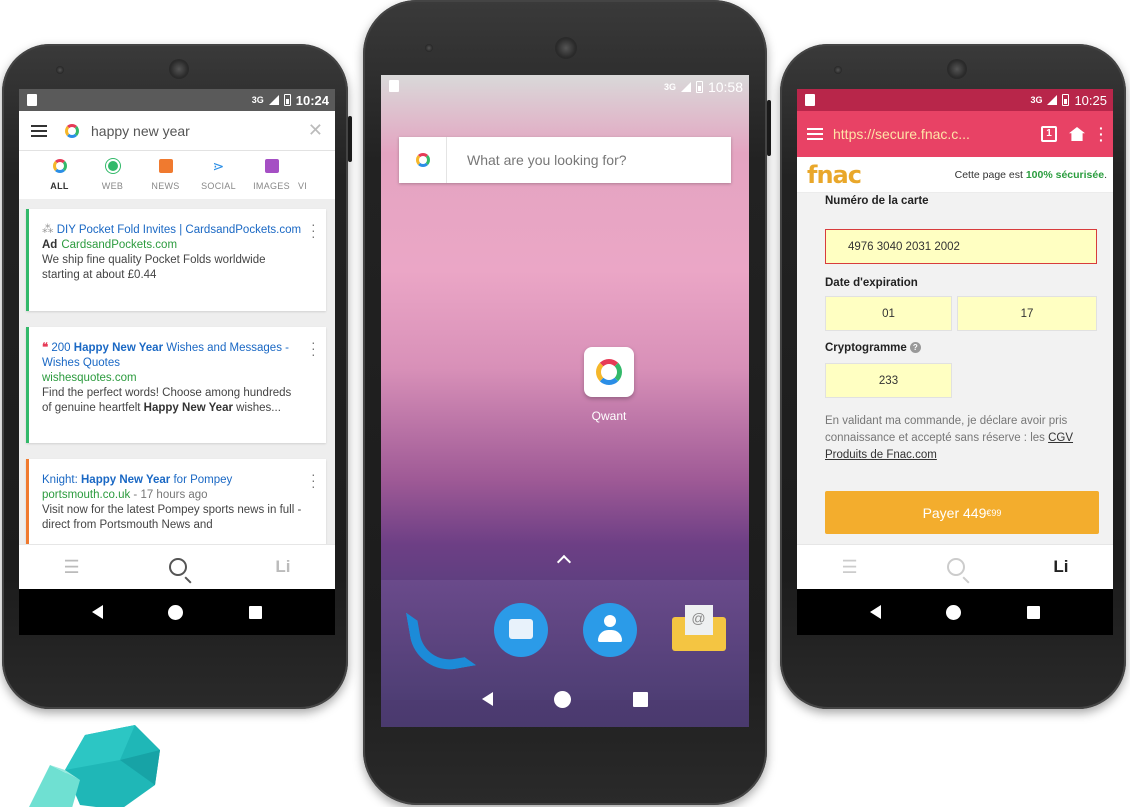 The image size is (1130, 807). What do you see at coordinates (810, 100) in the screenshot?
I see `sd-card-icon` at bounding box center [810, 100].